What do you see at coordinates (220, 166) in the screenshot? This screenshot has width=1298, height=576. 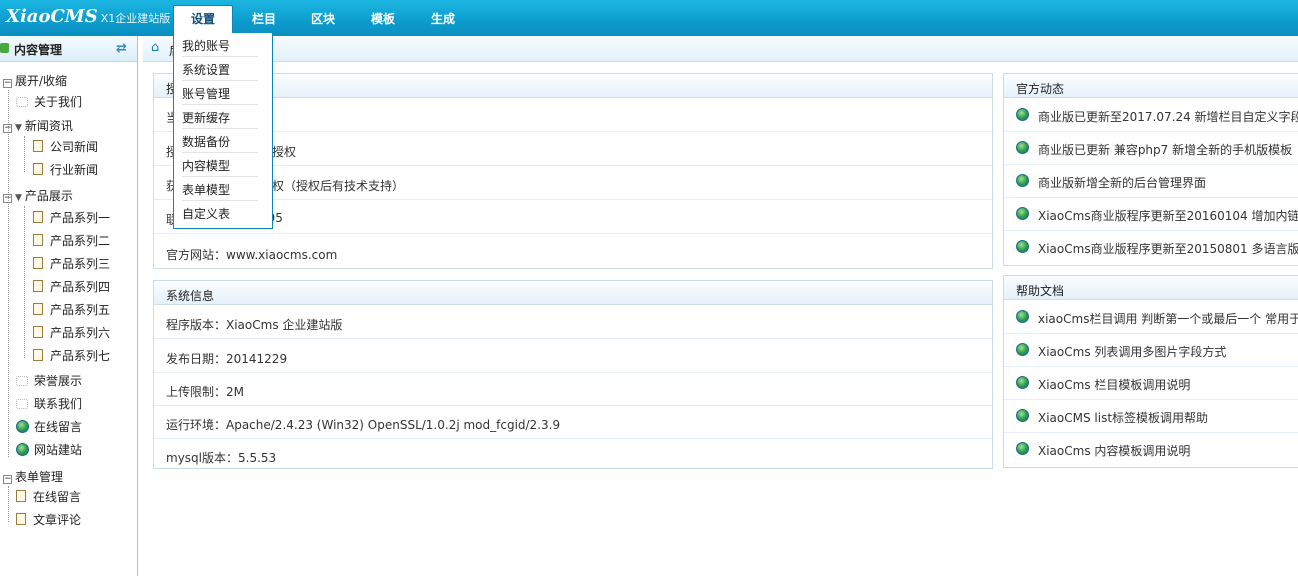 I see `menu-item-content-model: 内容模型` at bounding box center [220, 166].